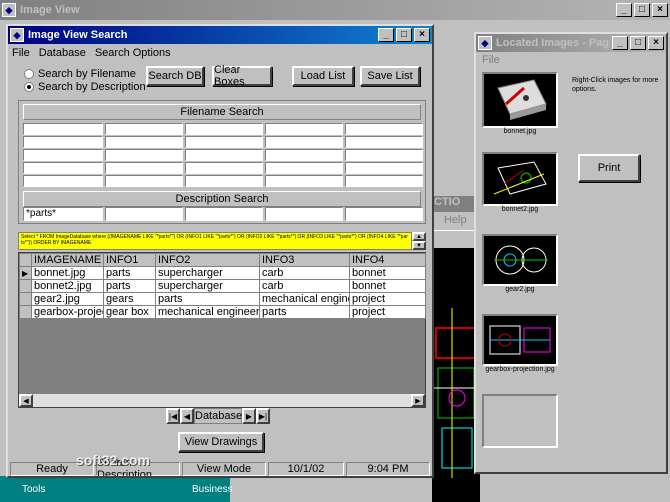  I want to click on scroll-left-icon: ◀, so click(26, 400).